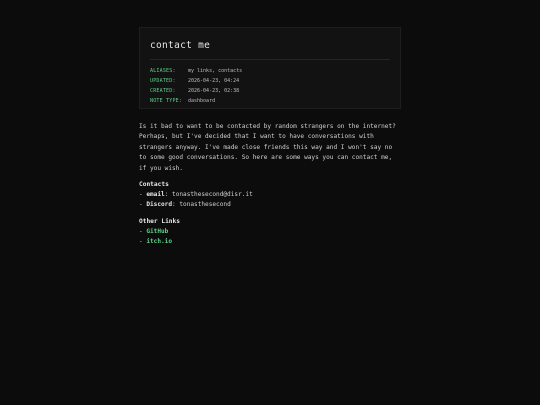 Image resolution: width=540 pixels, height=405 pixels. What do you see at coordinates (270, 195) in the screenshot?
I see `list-item: - email: tonasthesecond@disr.it` at bounding box center [270, 195].